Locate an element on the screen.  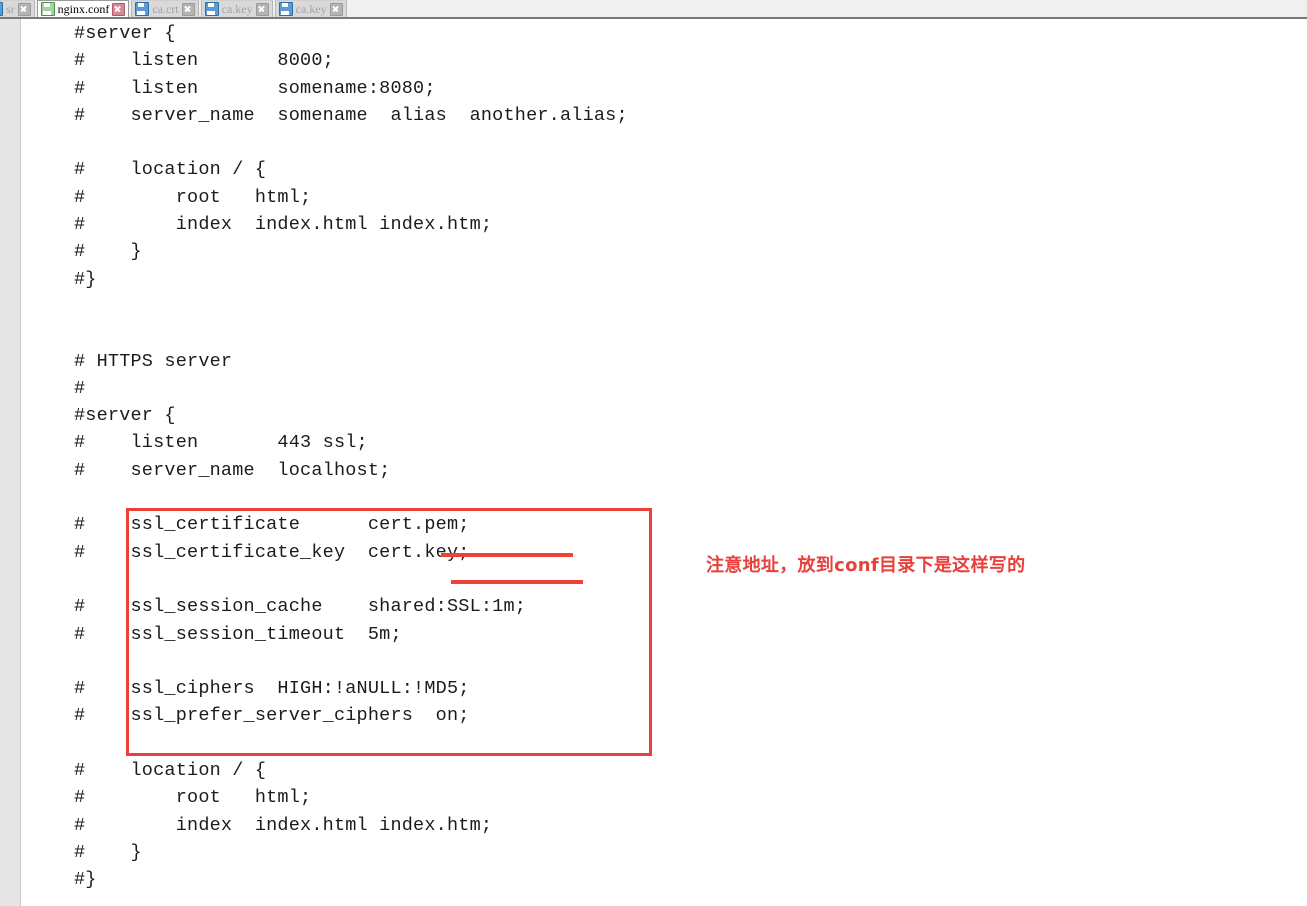
annotation-underline-cert-key is located at coordinates (517, 582).